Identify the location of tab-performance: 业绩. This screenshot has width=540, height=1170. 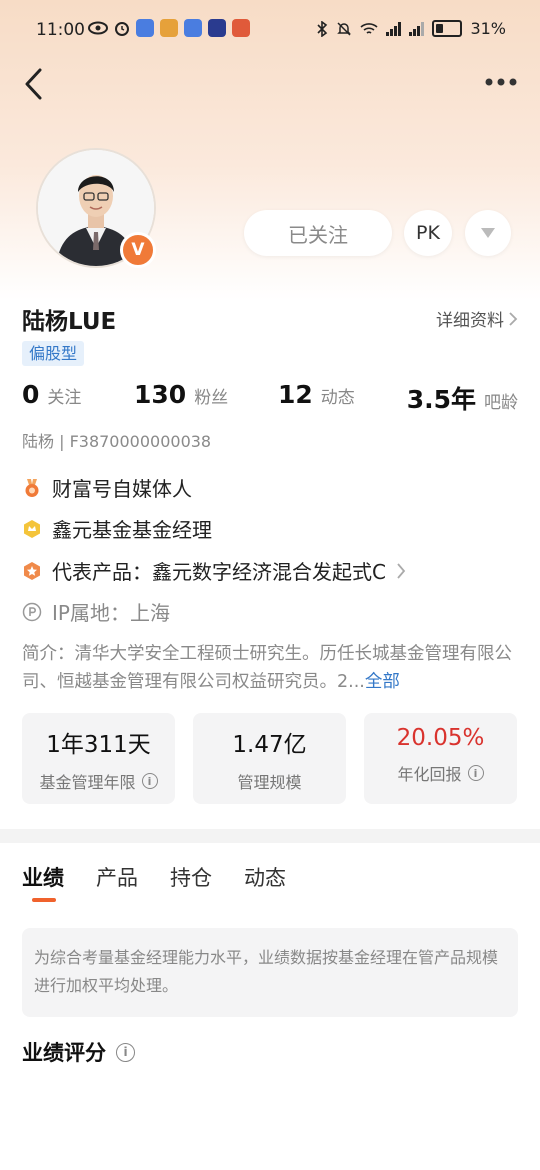
(43, 882).